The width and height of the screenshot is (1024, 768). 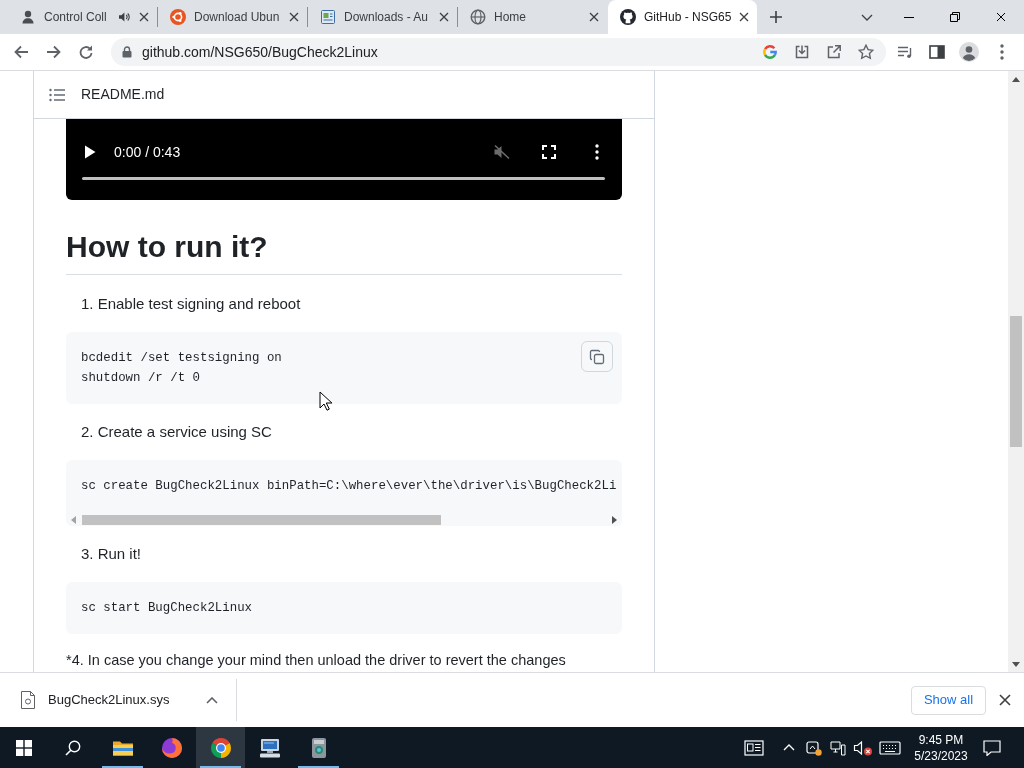 What do you see at coordinates (344, 159) in the screenshot?
I see `video-player: 0:00 / 0:43` at bounding box center [344, 159].